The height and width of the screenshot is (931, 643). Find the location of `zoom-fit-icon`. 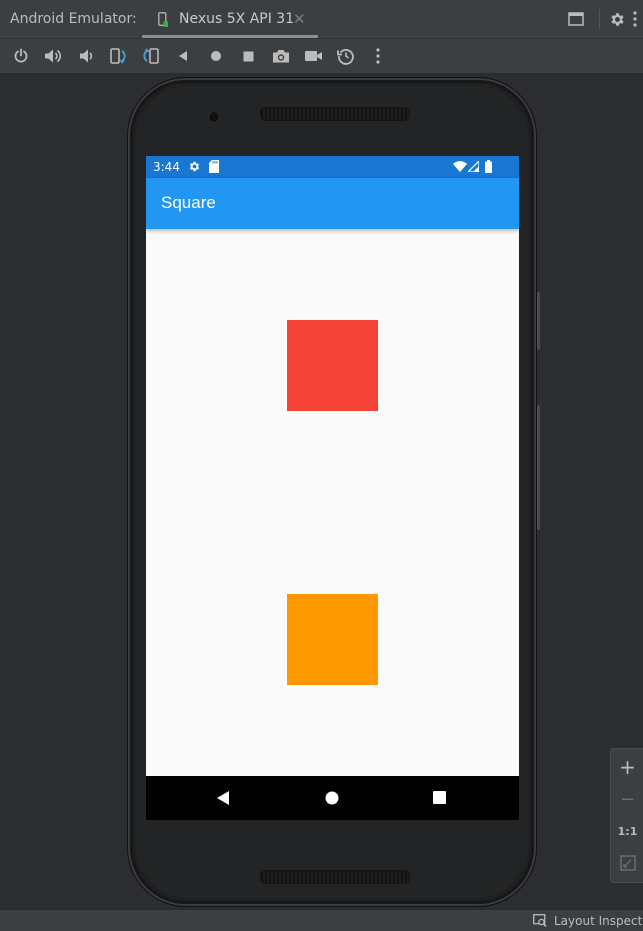

zoom-fit-icon is located at coordinates (627, 863).